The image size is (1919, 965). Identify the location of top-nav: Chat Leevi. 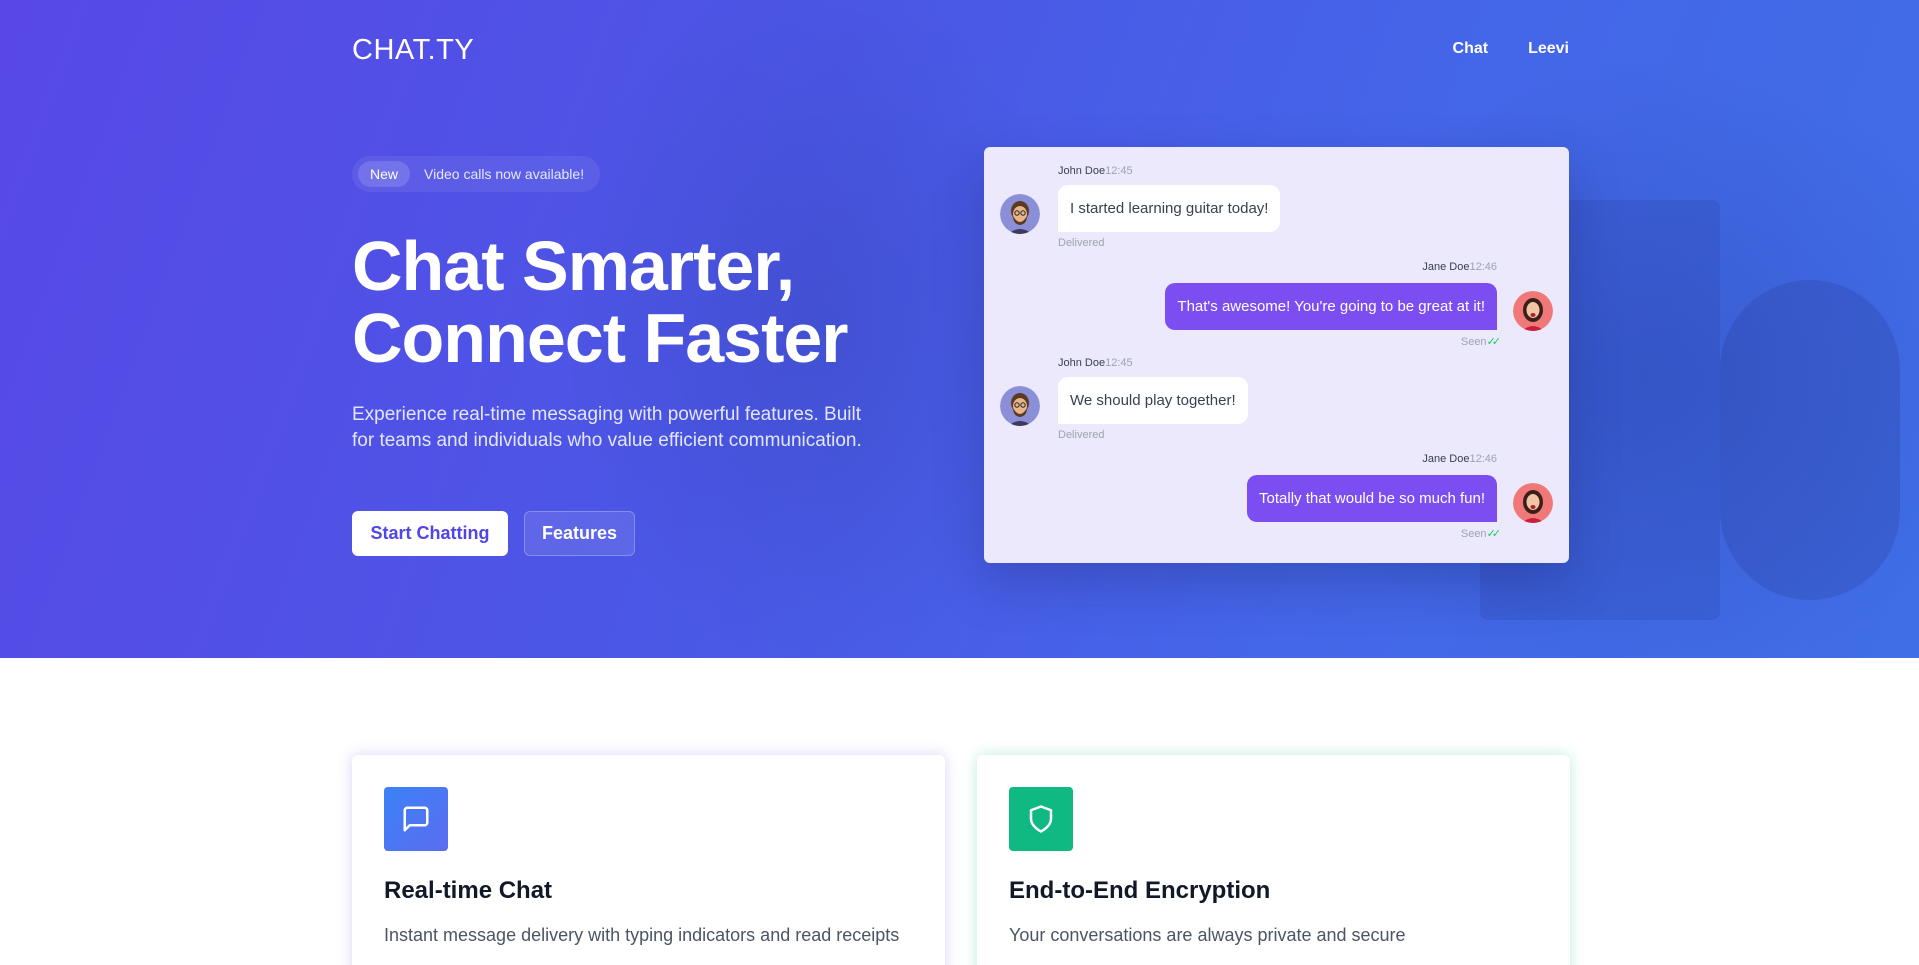
(1511, 49).